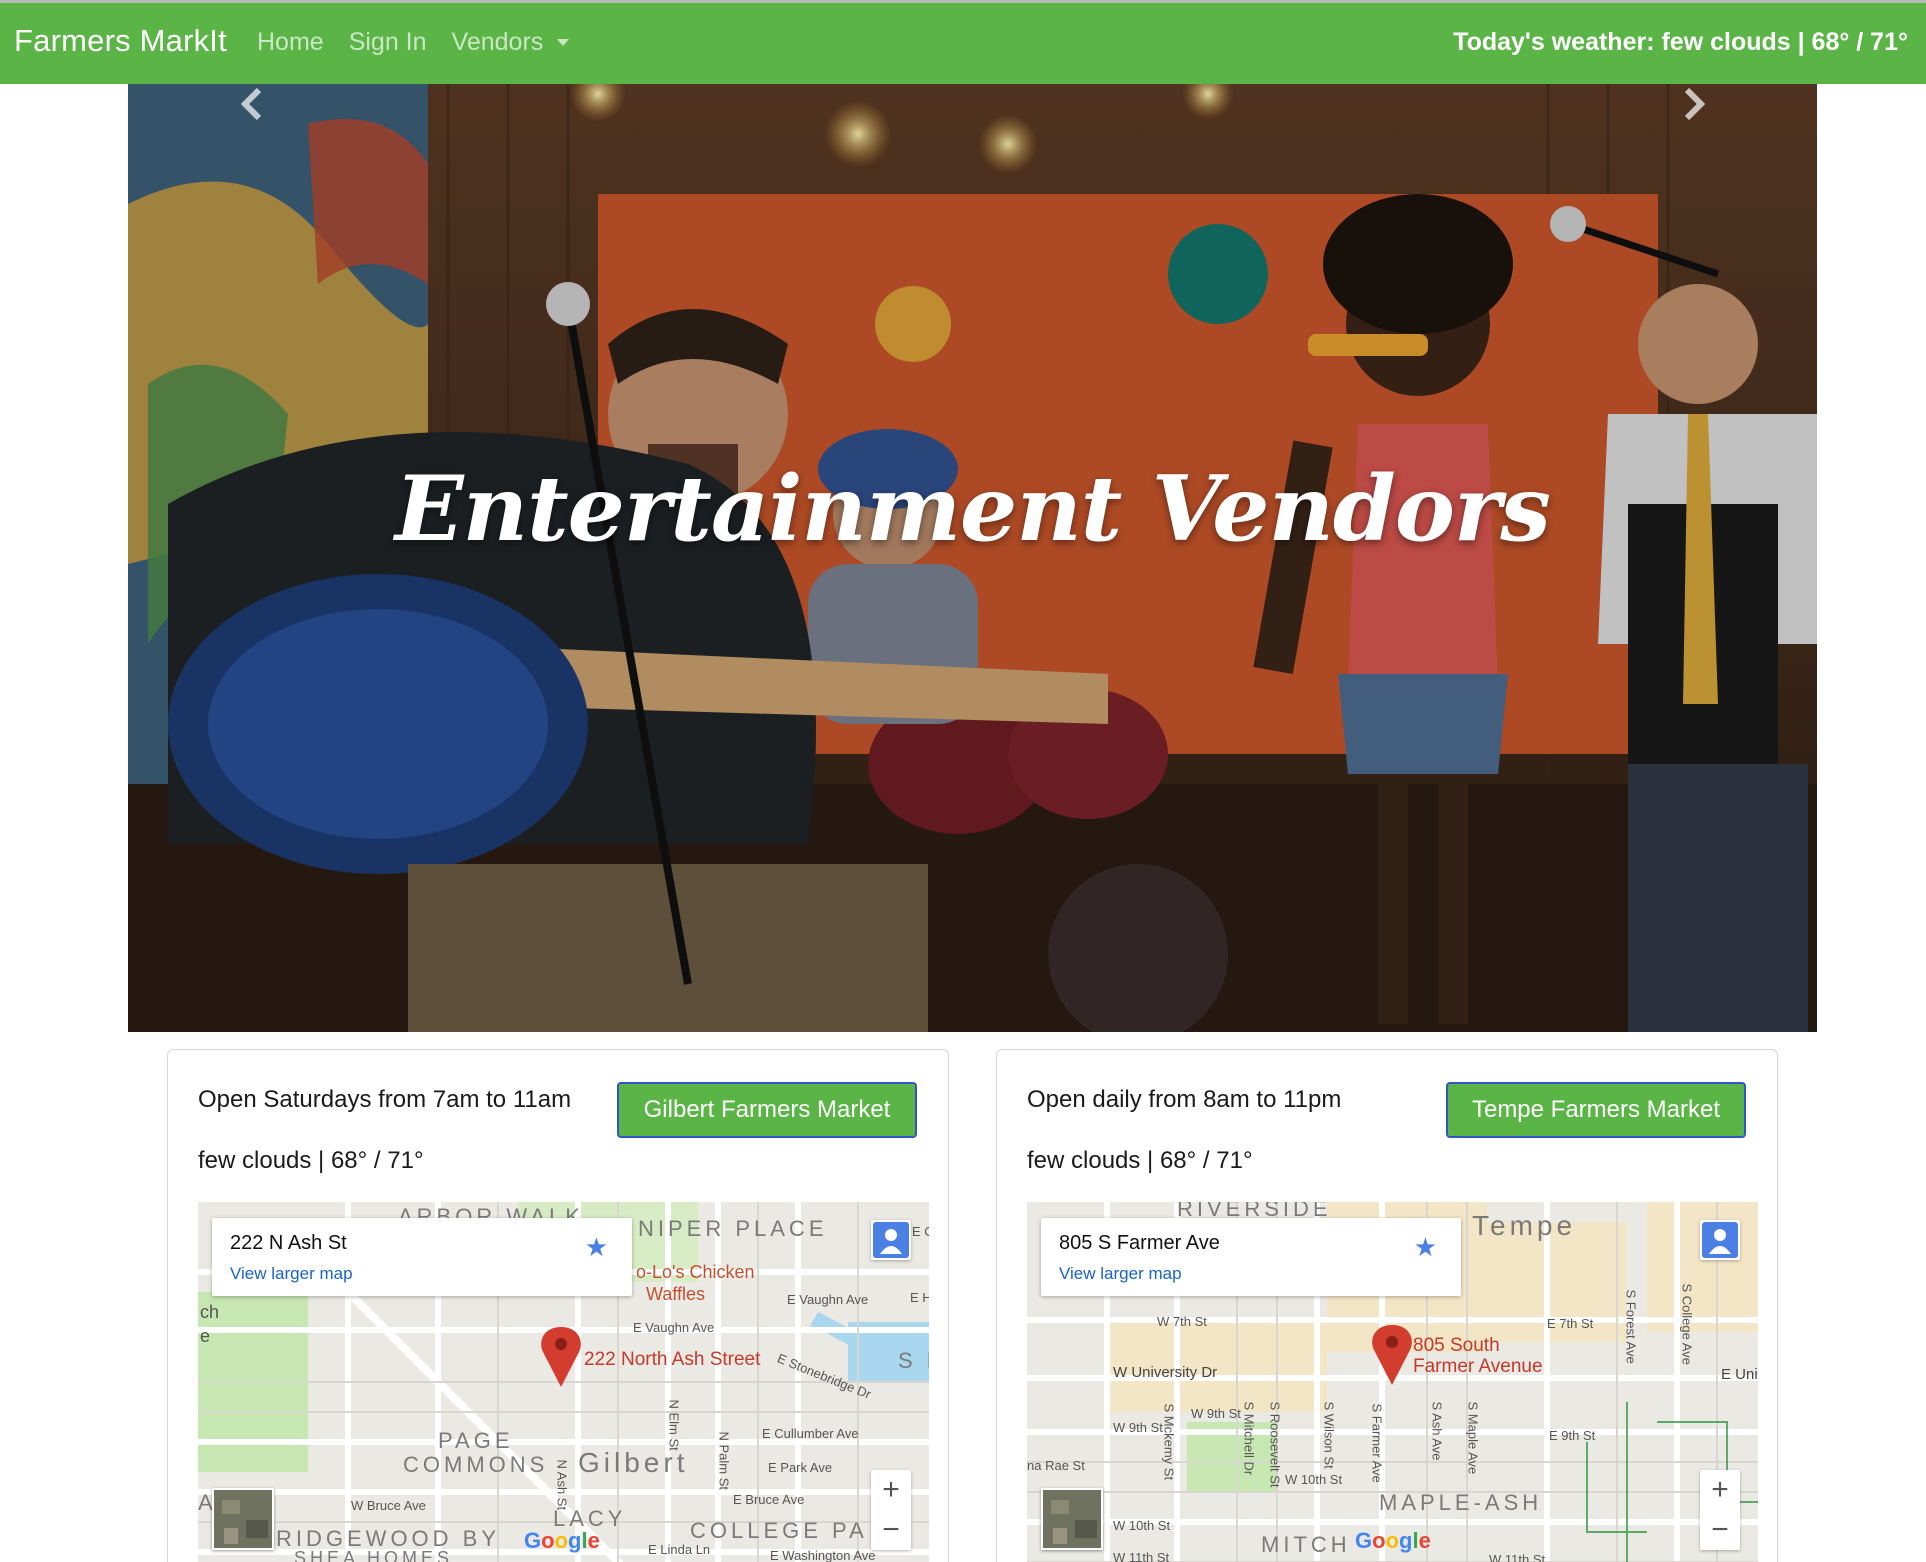 This screenshot has width=1926, height=1562. What do you see at coordinates (767, 1110) in the screenshot?
I see `gilbert-market-button: Gilbert Farmers Market` at bounding box center [767, 1110].